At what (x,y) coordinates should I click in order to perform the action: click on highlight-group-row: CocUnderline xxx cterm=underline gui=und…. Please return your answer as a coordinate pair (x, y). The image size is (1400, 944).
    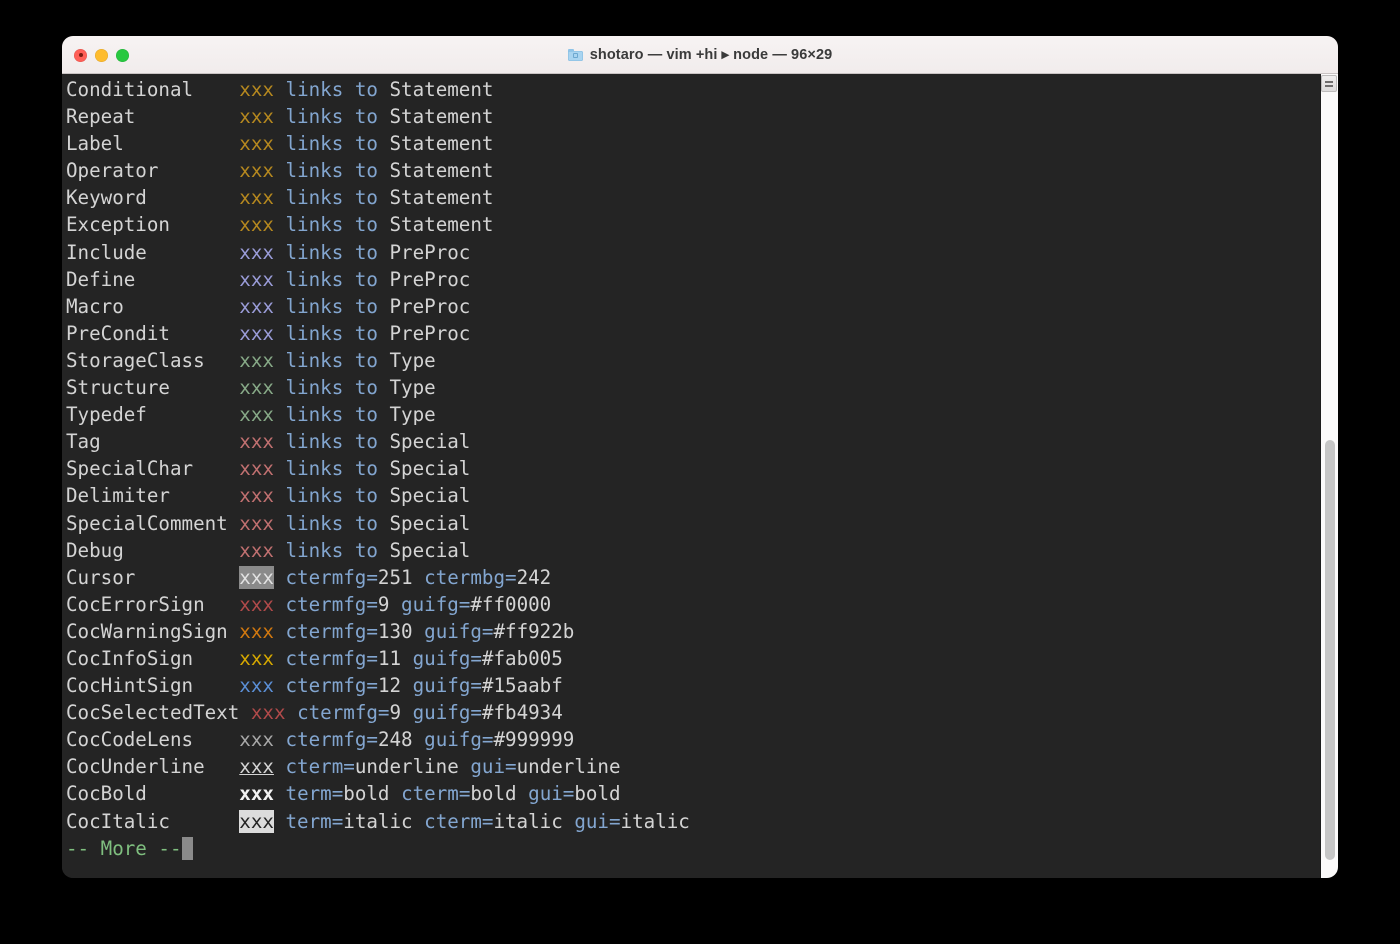
    Looking at the image, I should click on (343, 766).